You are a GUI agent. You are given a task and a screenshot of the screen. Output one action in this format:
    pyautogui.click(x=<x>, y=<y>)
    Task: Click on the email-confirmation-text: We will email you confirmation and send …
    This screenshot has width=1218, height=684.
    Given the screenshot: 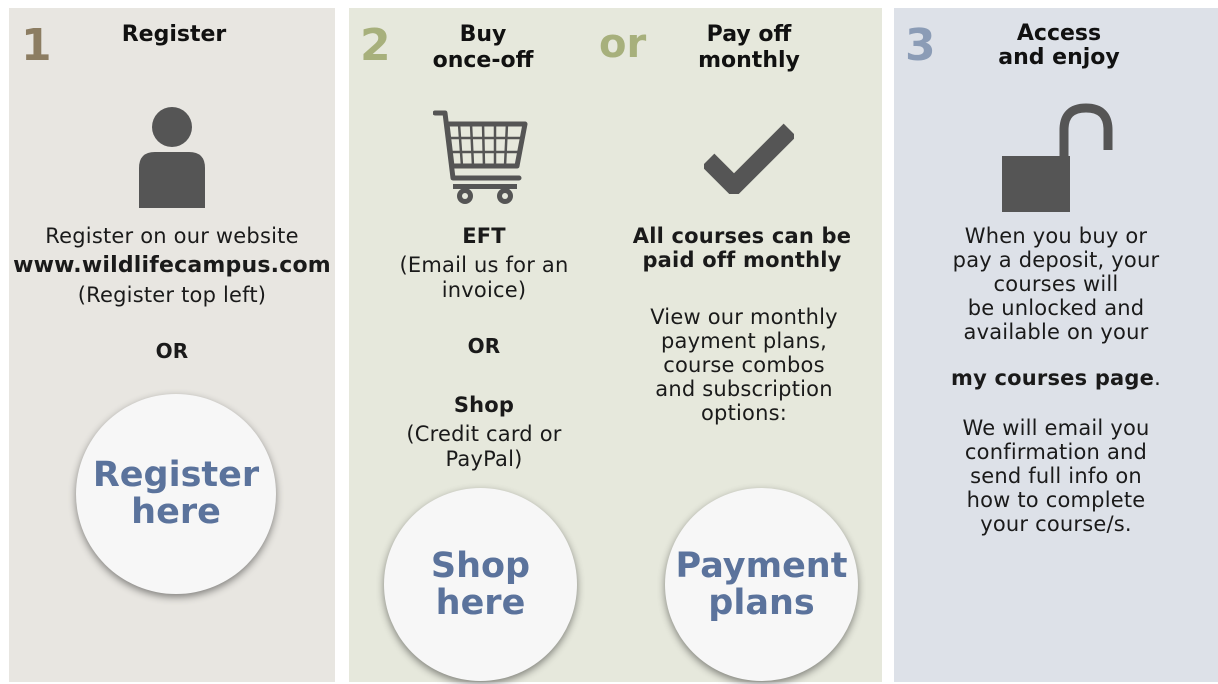 What is the action you would take?
    pyautogui.click(x=1056, y=476)
    